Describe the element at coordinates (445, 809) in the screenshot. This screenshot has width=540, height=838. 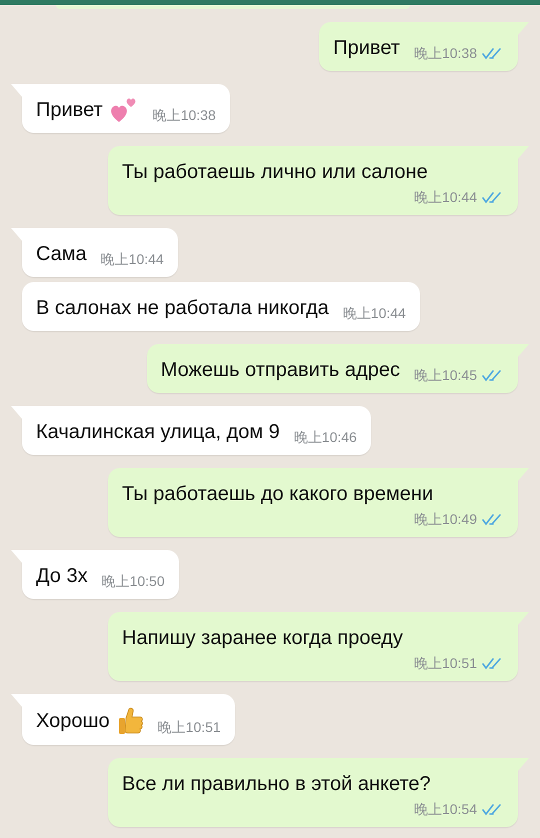
I see `message-time: 晚上10:54` at that location.